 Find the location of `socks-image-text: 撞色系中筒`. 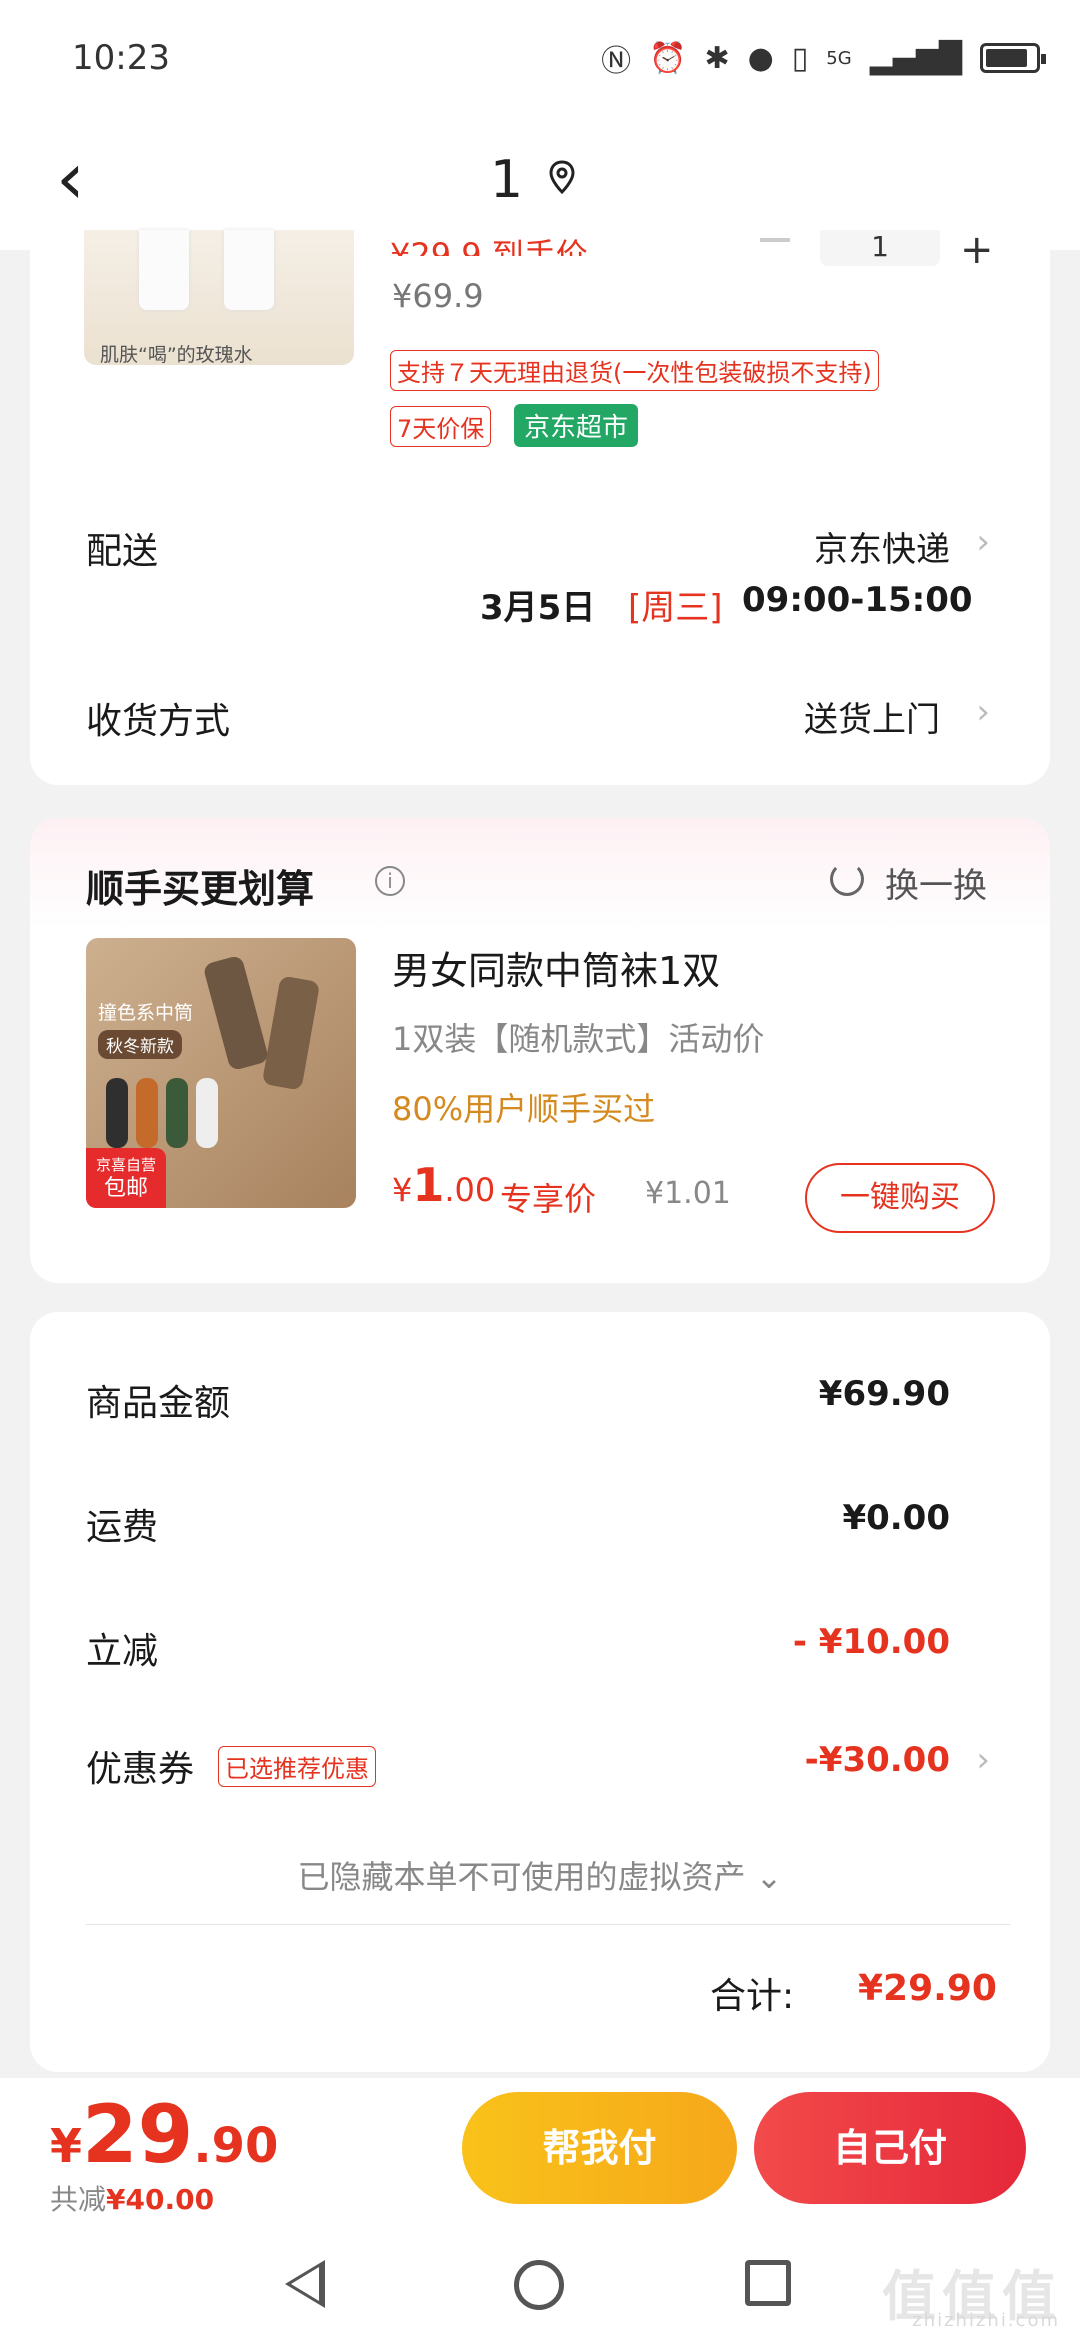

socks-image-text: 撞色系中筒 is located at coordinates (146, 1013).